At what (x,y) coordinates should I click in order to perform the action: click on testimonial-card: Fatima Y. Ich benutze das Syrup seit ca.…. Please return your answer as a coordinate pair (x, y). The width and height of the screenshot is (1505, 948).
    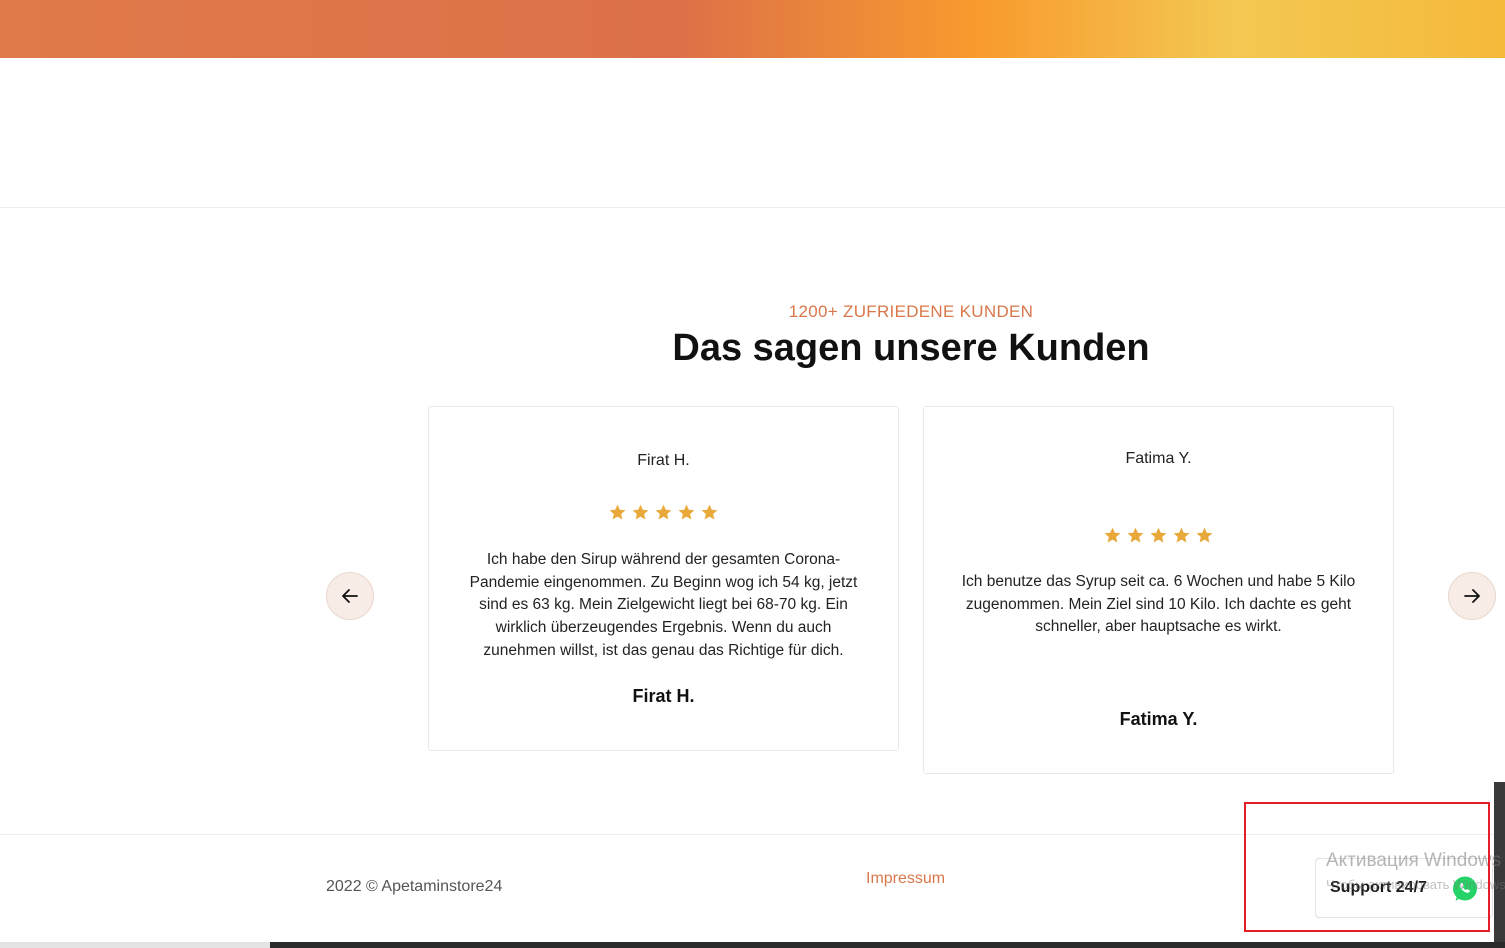
    Looking at the image, I should click on (1158, 590).